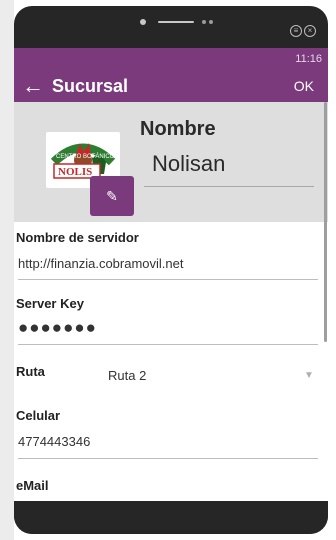  Describe the element at coordinates (308, 59) in the screenshot. I see `status-time: 11:16` at that location.